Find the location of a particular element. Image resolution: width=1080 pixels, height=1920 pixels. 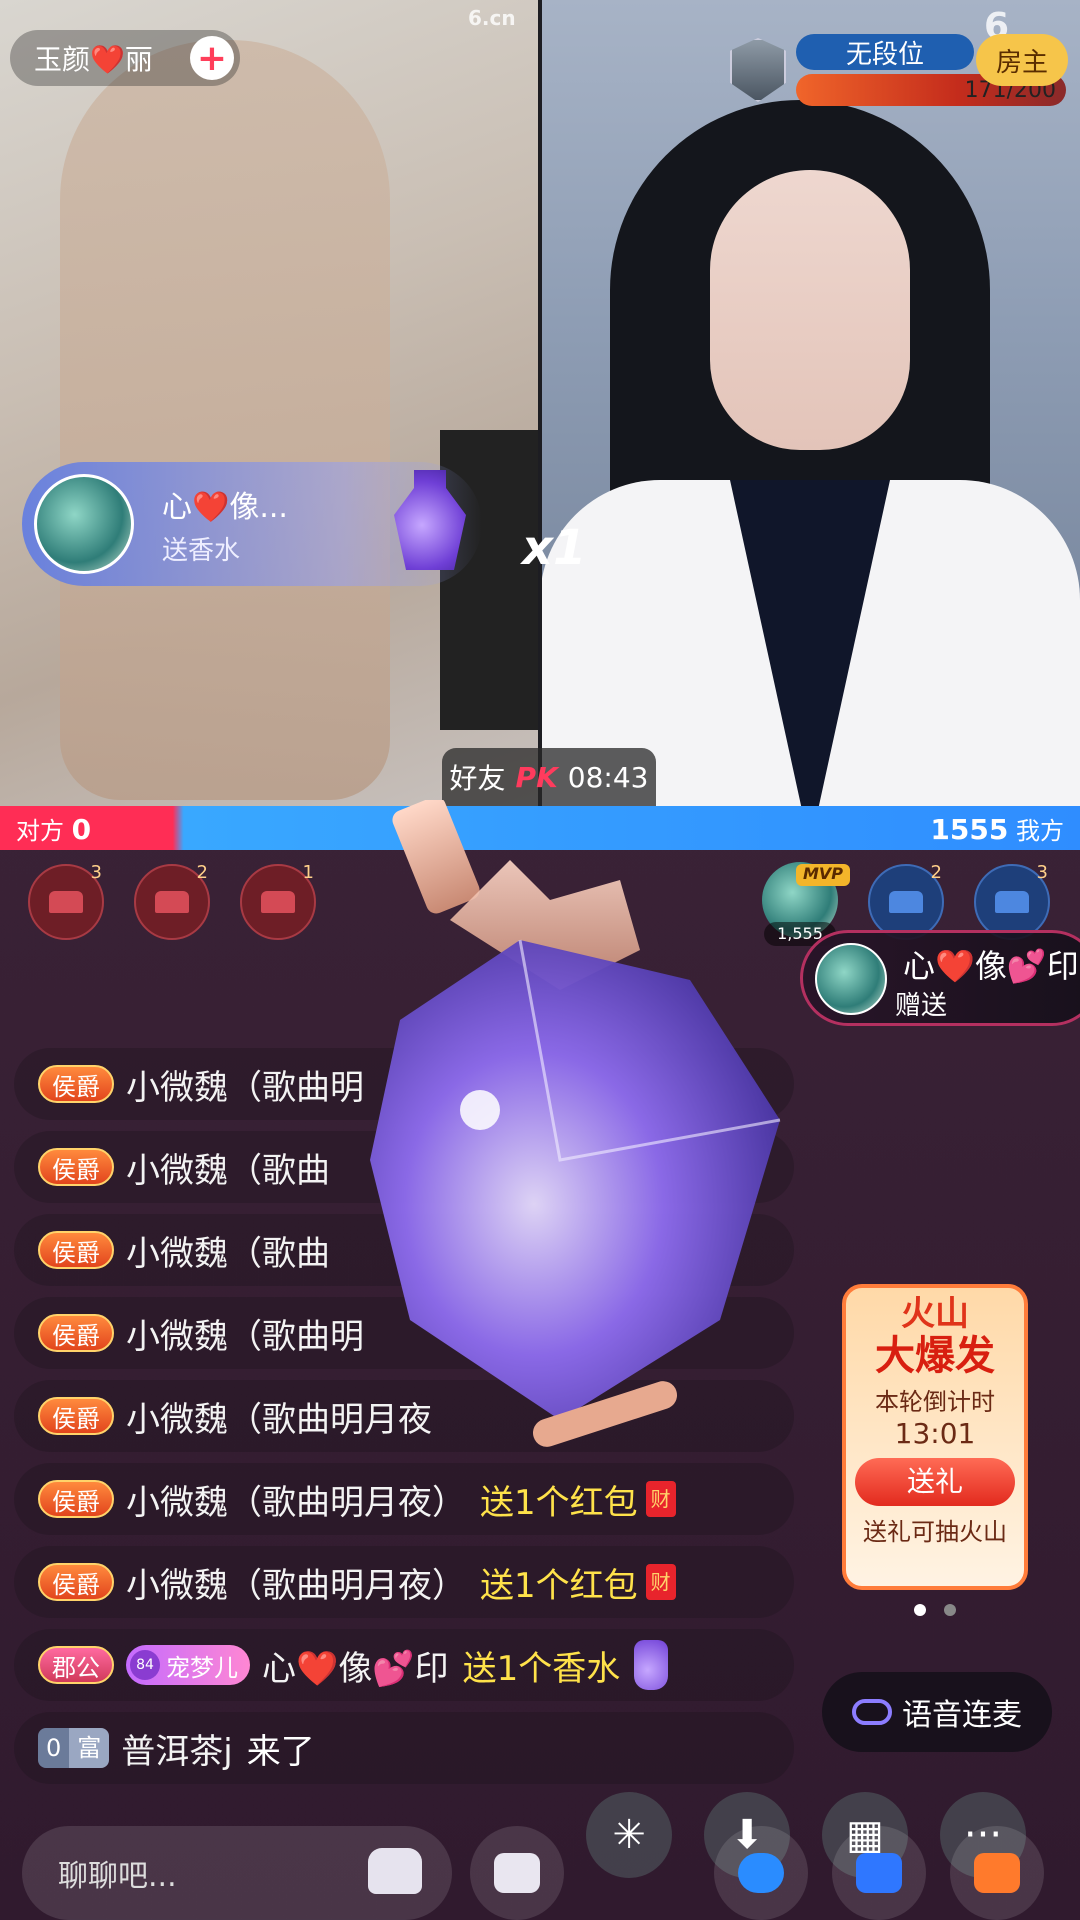

chat-user: 普洱茶j is located at coordinates (176, 1748).